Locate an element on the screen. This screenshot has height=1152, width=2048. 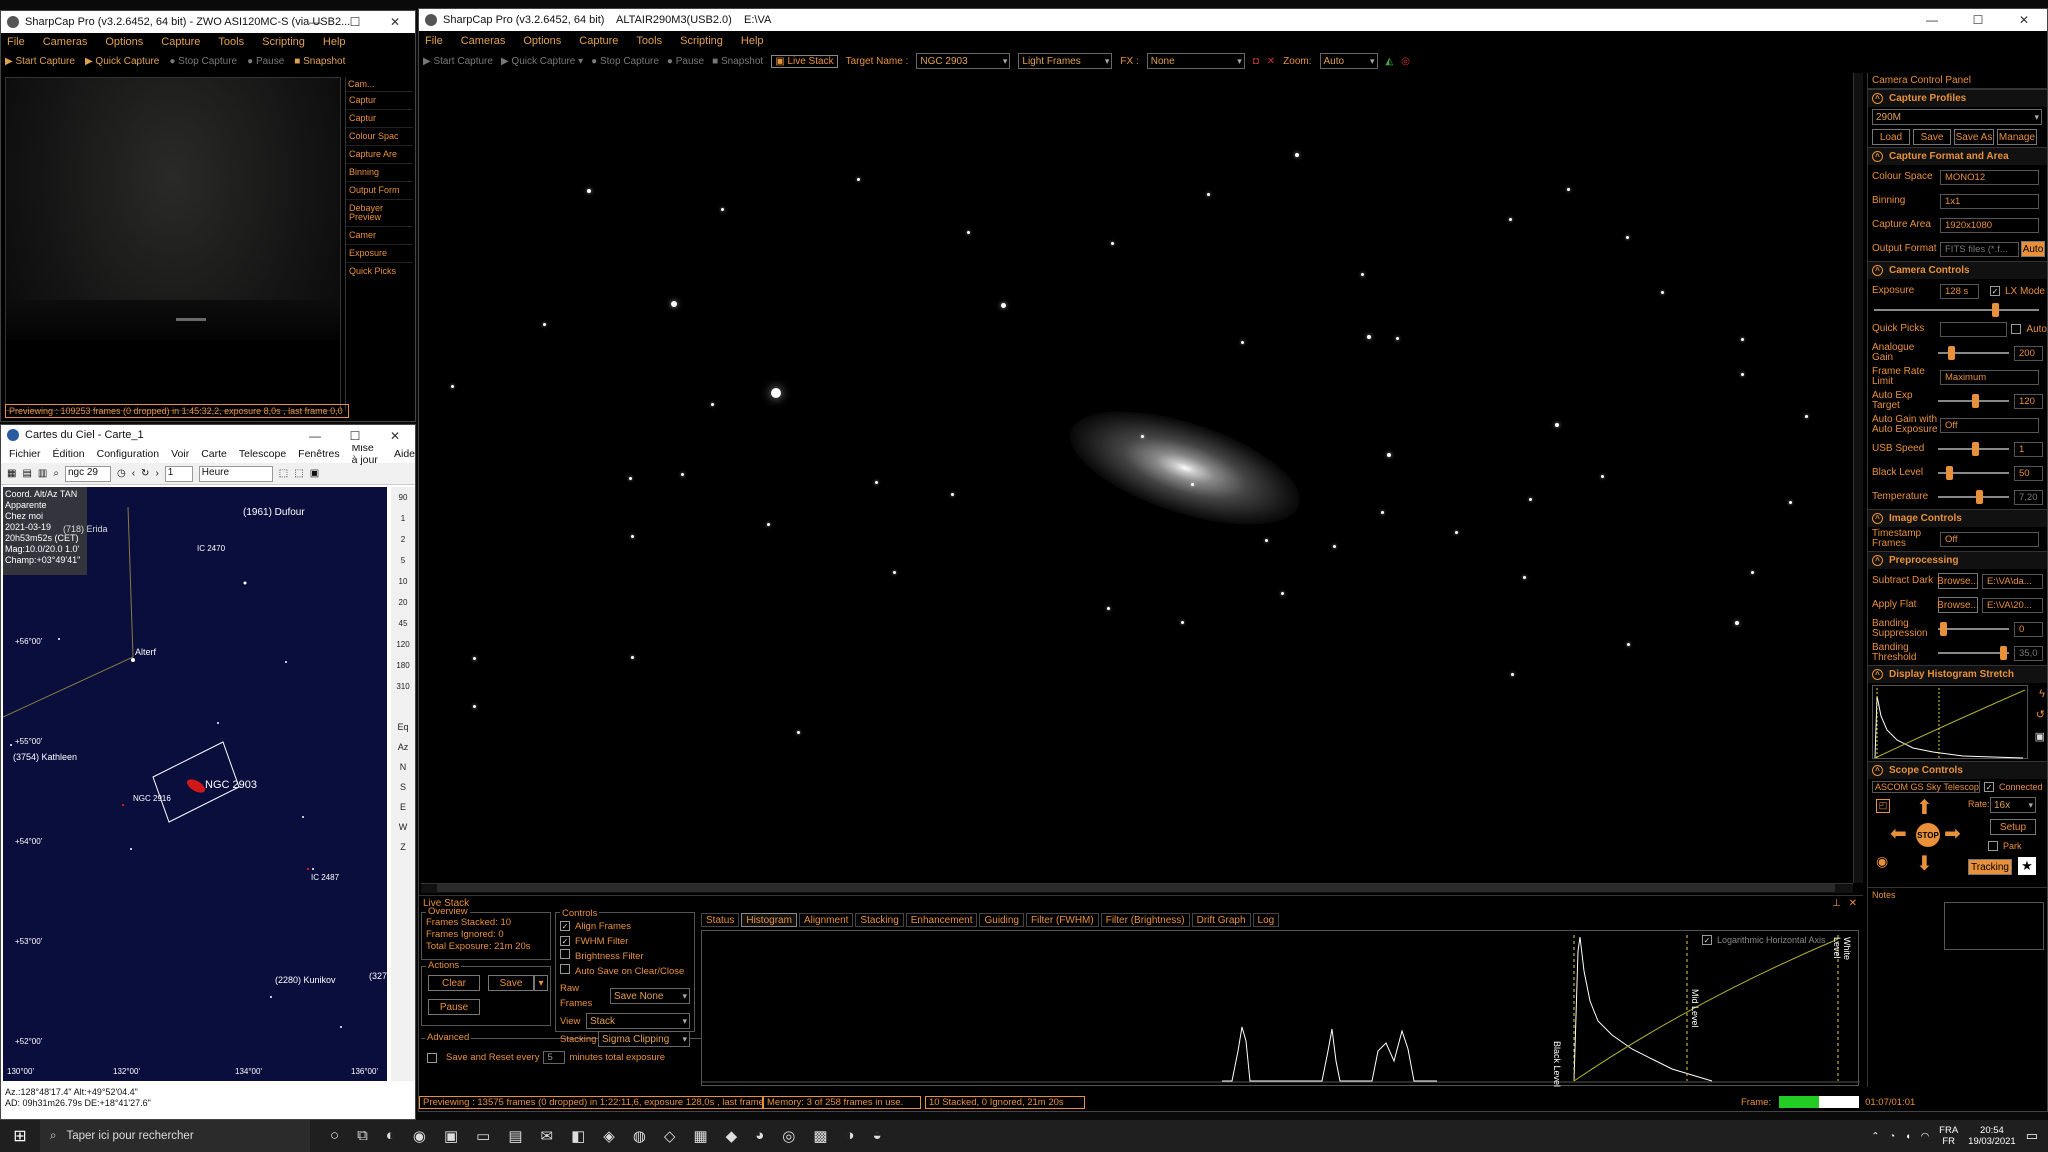
app2-icon: ◇ is located at coordinates (670, 1136).